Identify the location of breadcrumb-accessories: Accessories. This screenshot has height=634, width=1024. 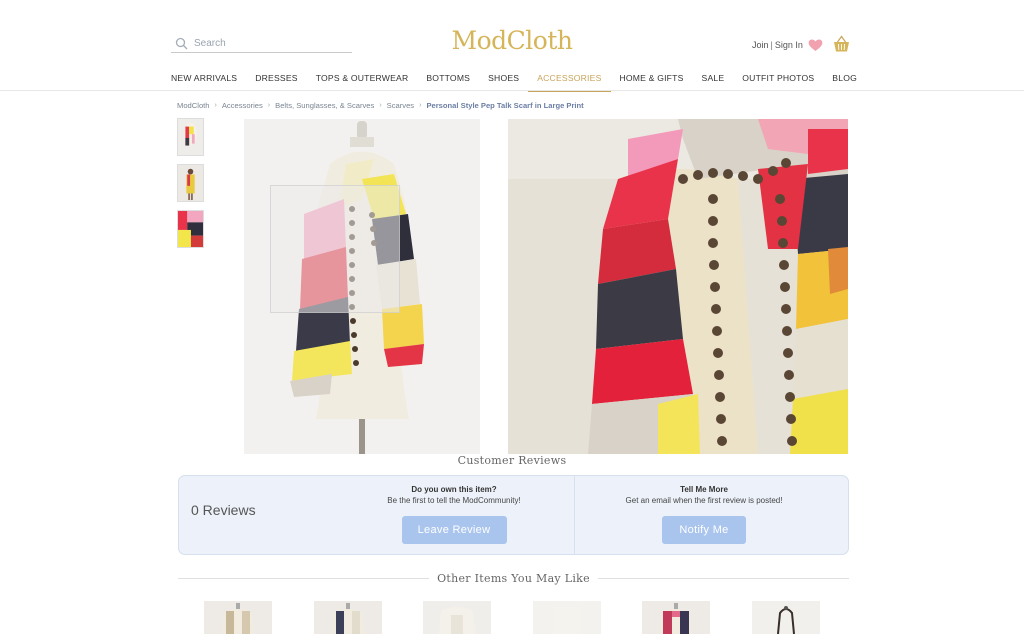
(242, 105).